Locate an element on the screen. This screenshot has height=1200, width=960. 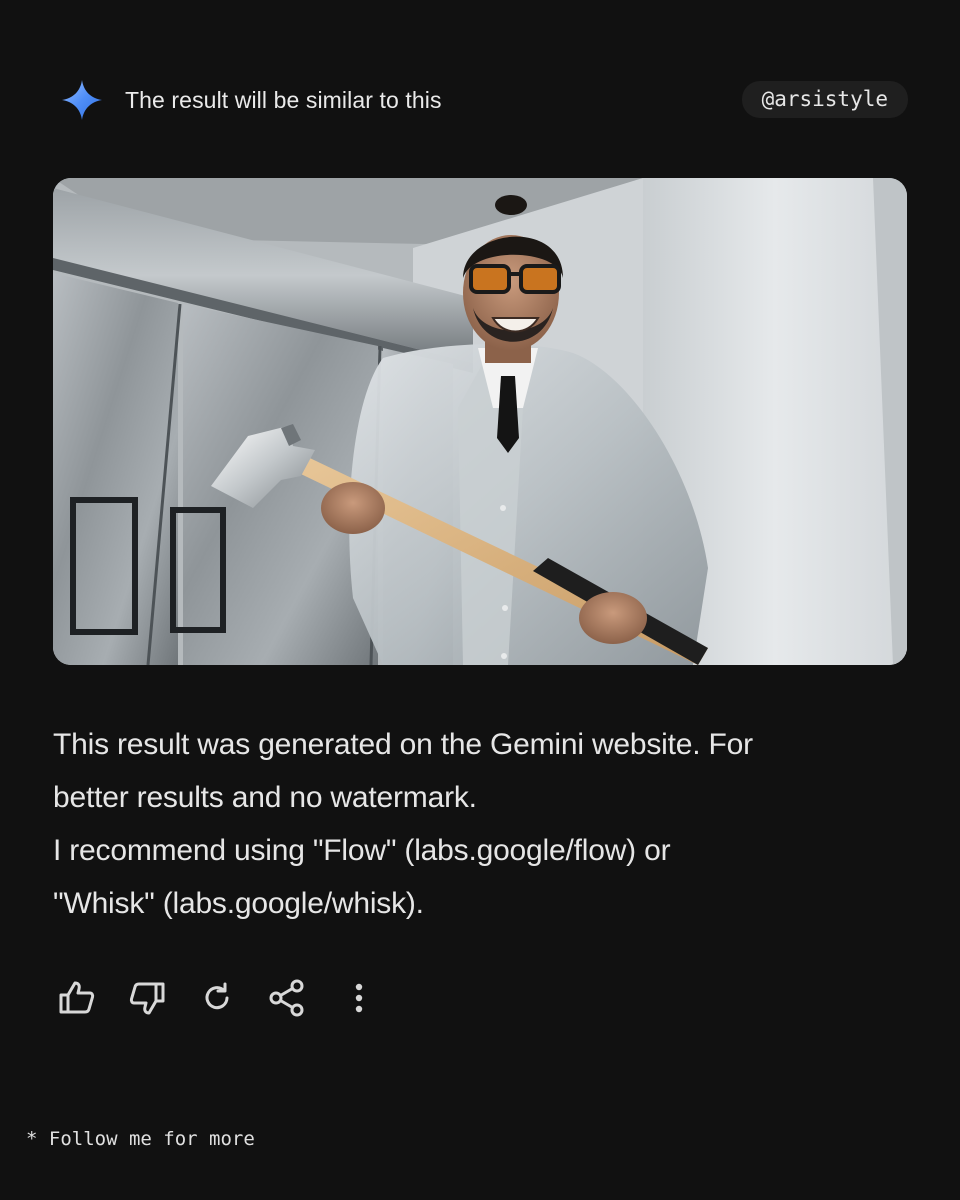
response-actions is located at coordinates (225, 1000).